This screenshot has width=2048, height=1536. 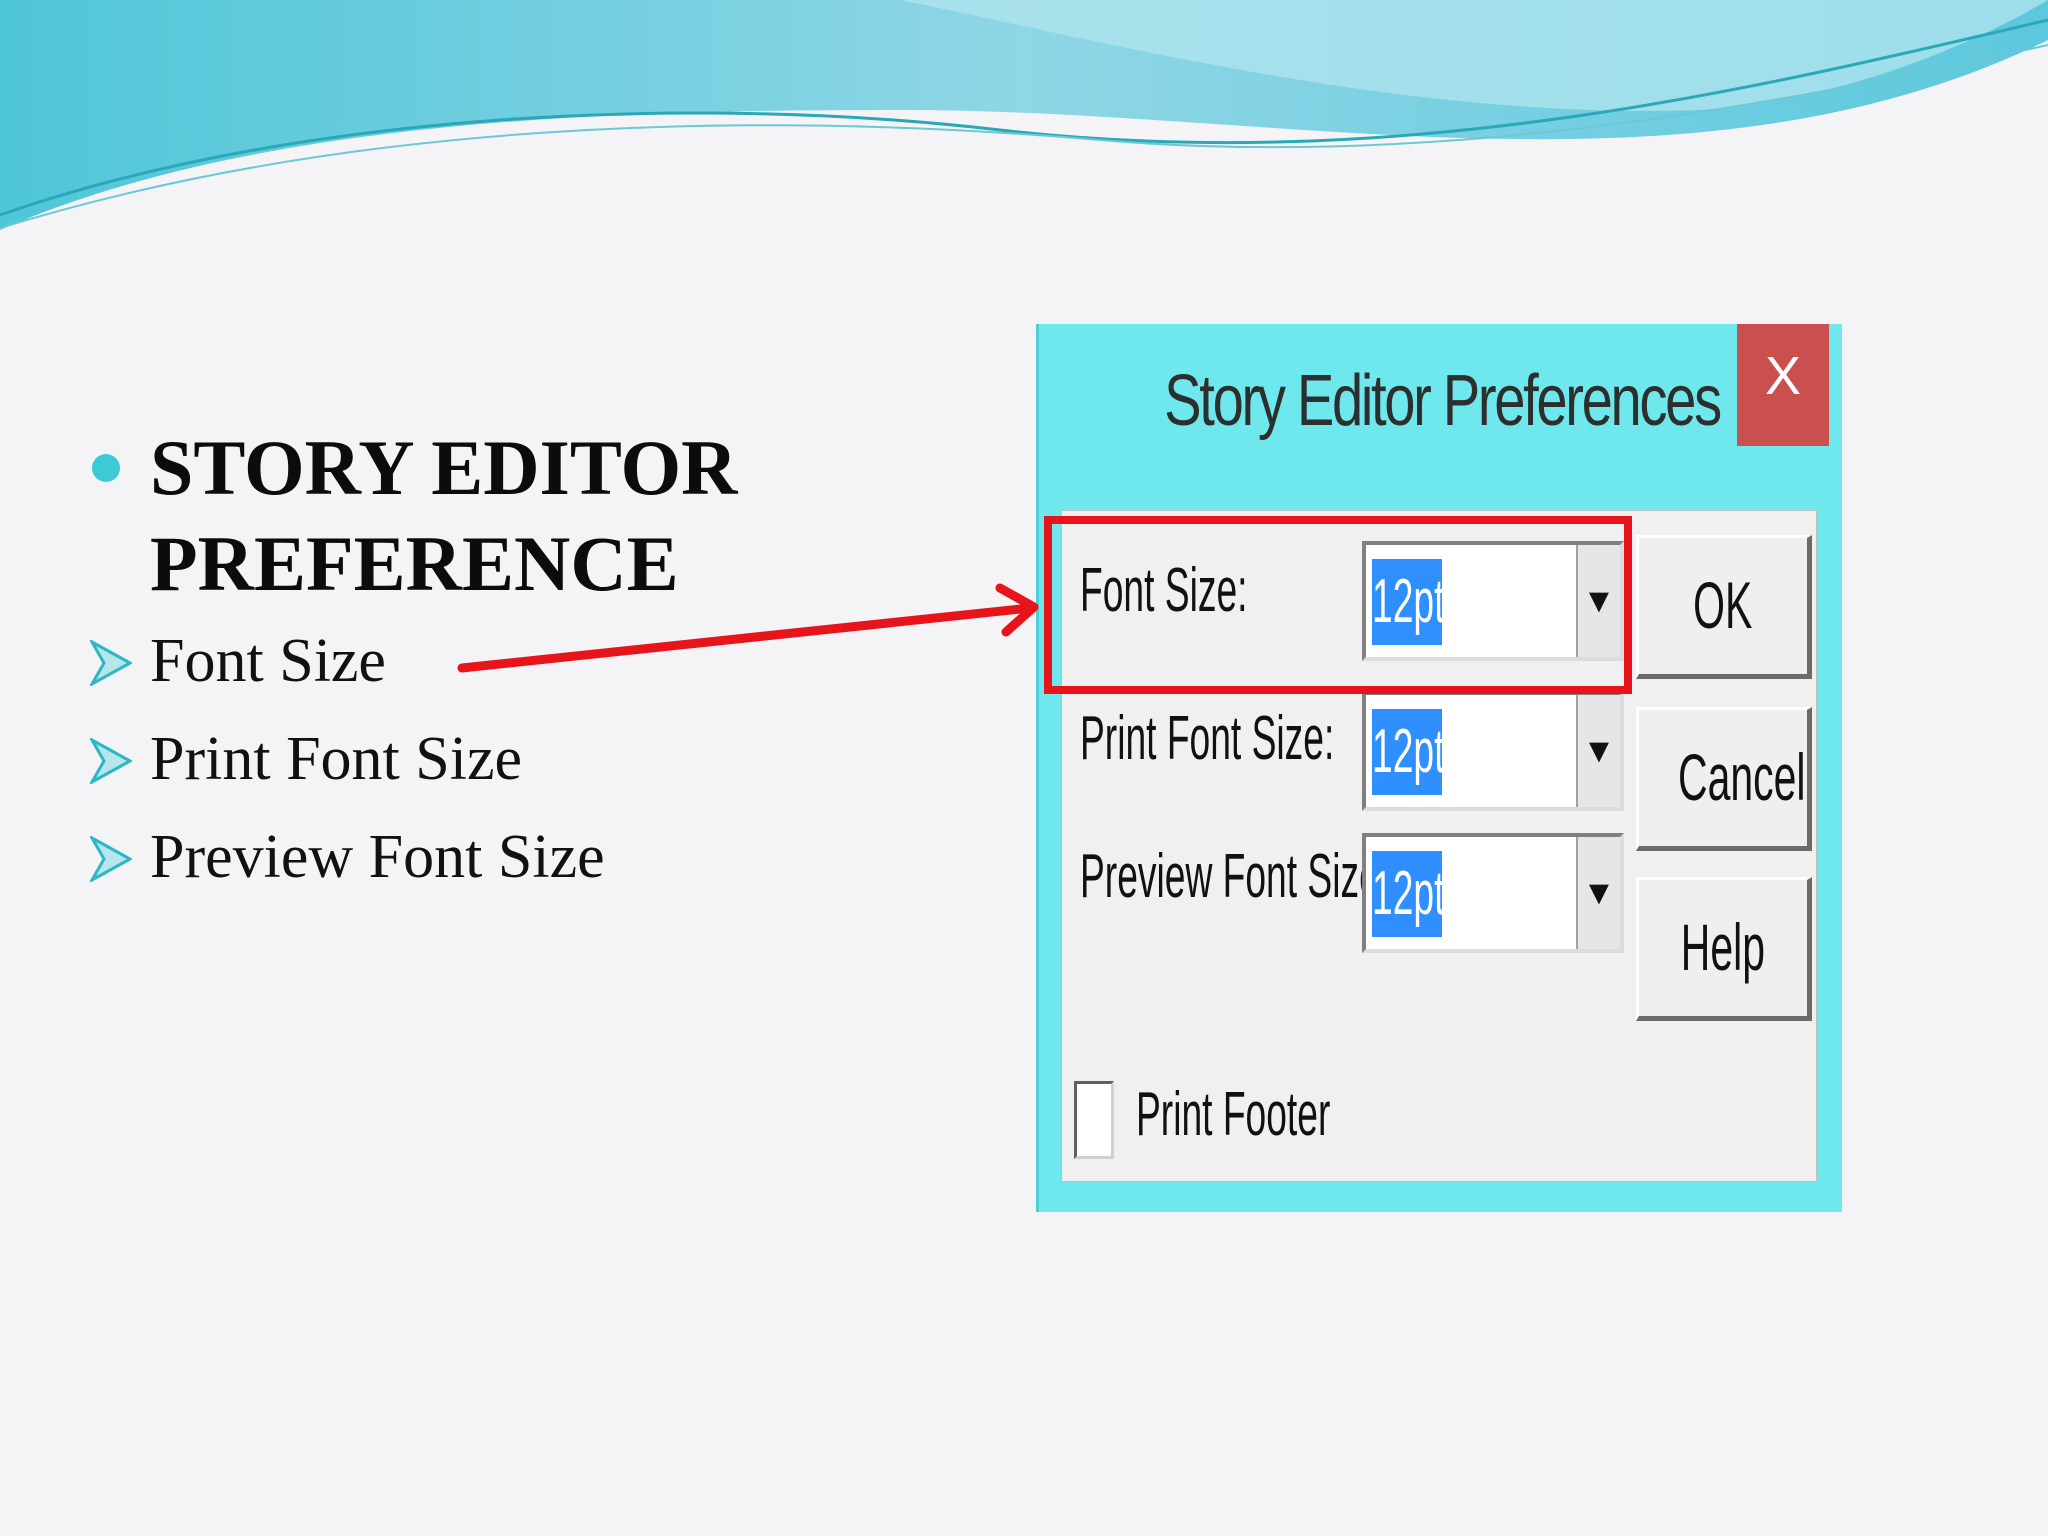 I want to click on cancel-button: Cancel, so click(x=1724, y=779).